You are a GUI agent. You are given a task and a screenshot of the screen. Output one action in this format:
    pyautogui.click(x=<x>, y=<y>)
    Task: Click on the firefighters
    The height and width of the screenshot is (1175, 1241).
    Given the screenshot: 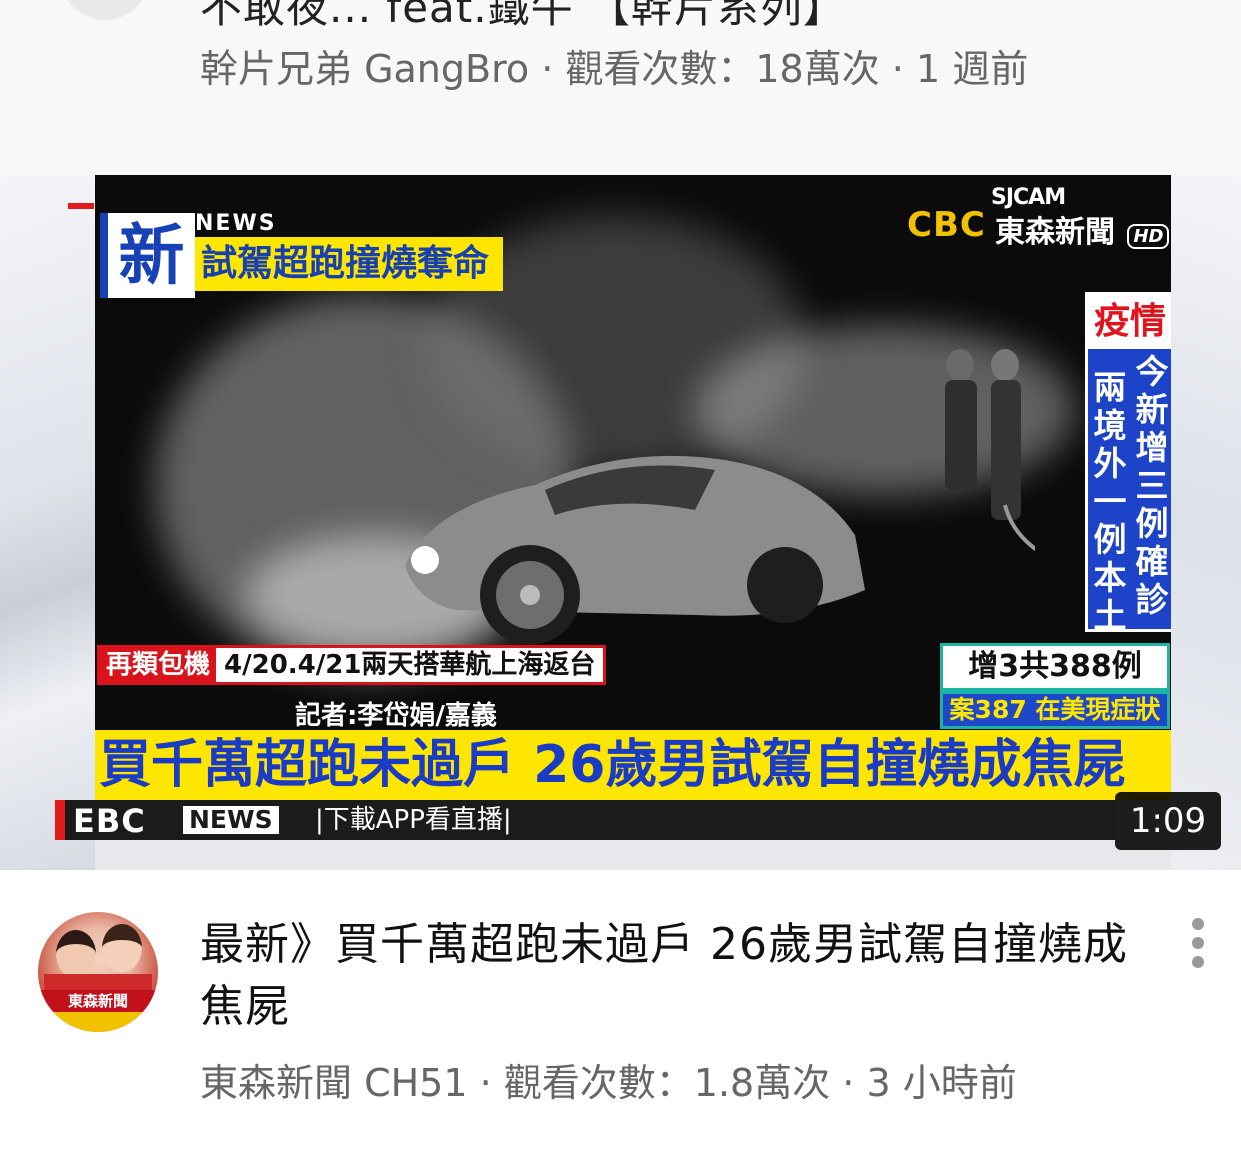 What is the action you would take?
    pyautogui.click(x=990, y=450)
    